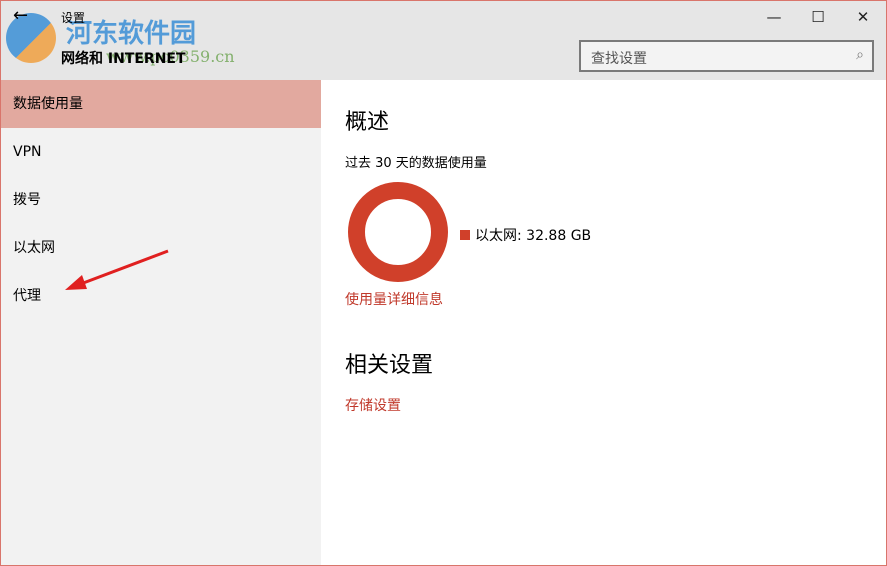 The width and height of the screenshot is (887, 566). Describe the element at coordinates (619, 59) in the screenshot. I see `search-placeholder: 查找设置` at that location.